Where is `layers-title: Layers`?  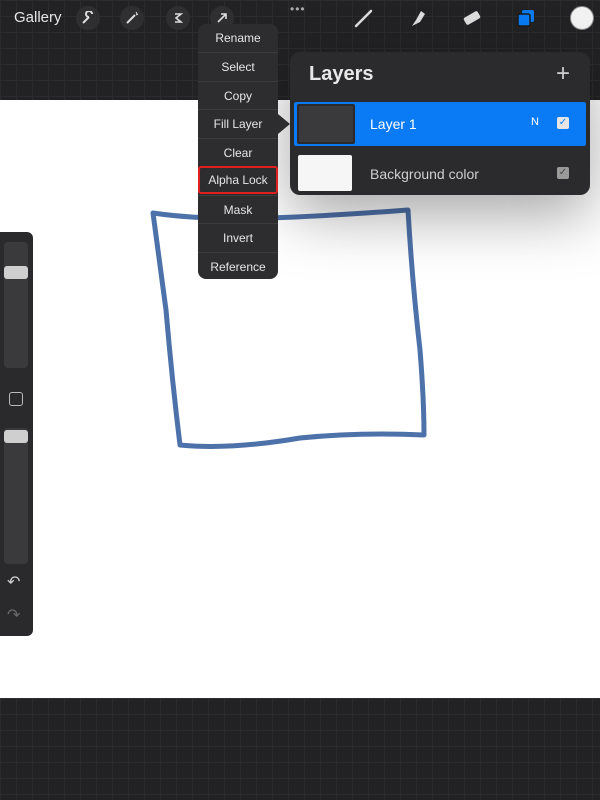
layers-title: Layers is located at coordinates (341, 74).